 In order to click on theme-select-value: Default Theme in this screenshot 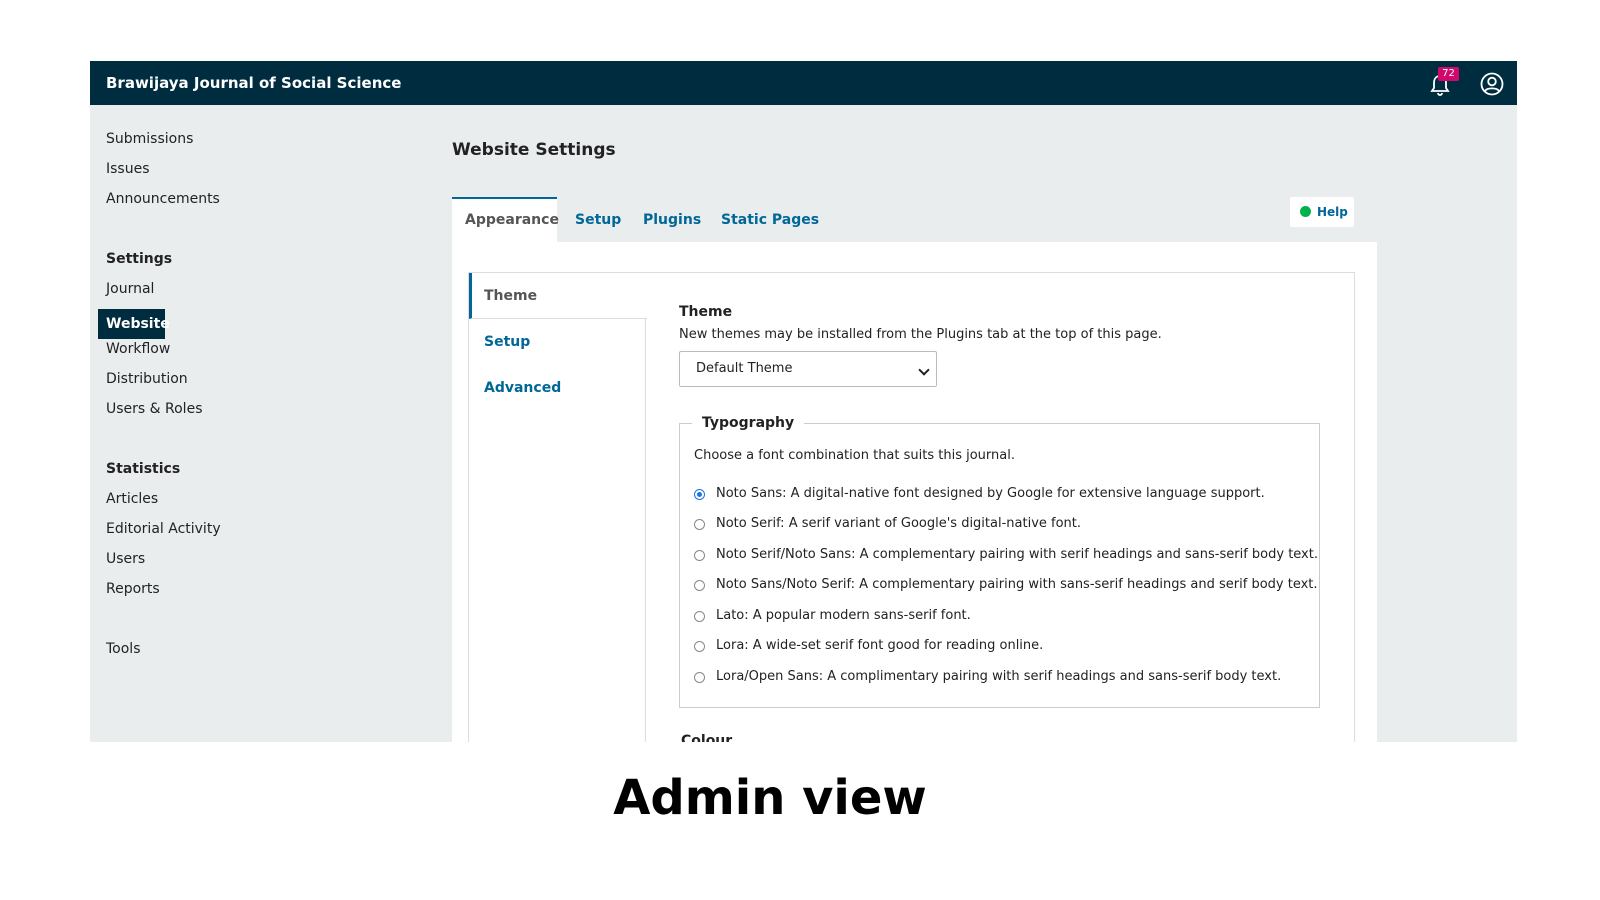, I will do `click(744, 368)`.